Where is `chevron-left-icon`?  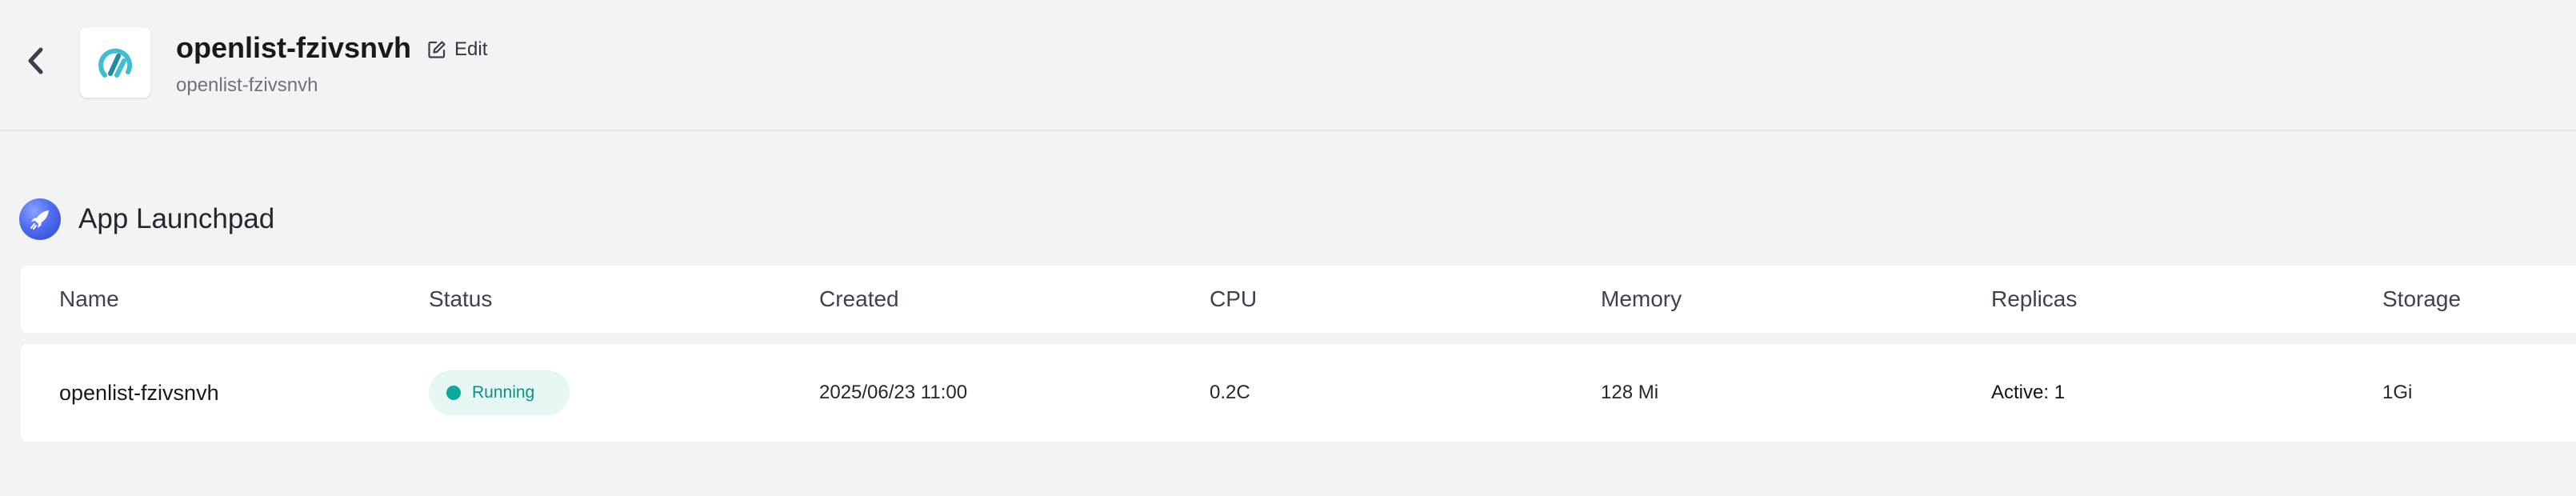
chevron-left-icon is located at coordinates (35, 60).